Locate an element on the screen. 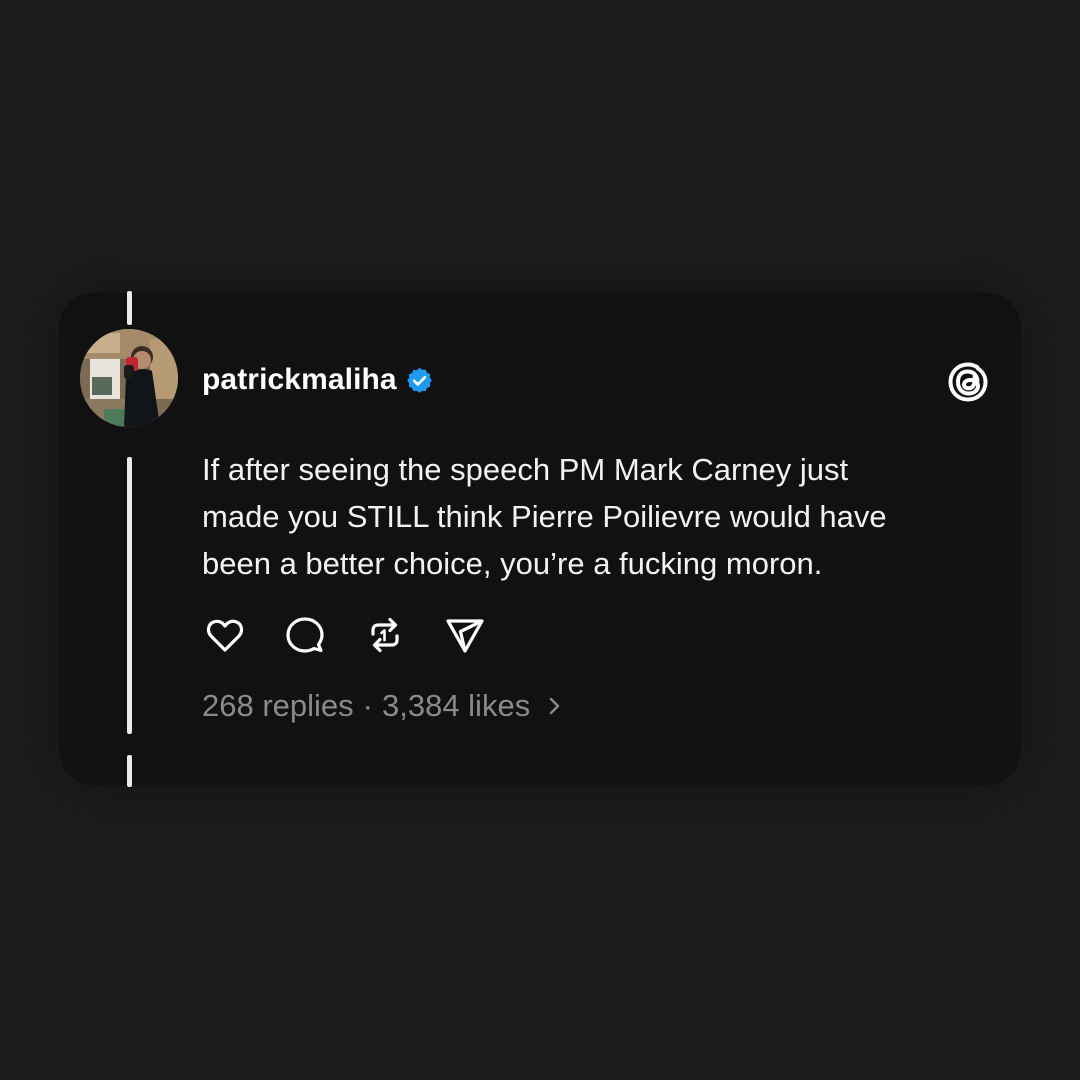 This screenshot has height=1080, width=1080. action-bar is located at coordinates (362, 635).